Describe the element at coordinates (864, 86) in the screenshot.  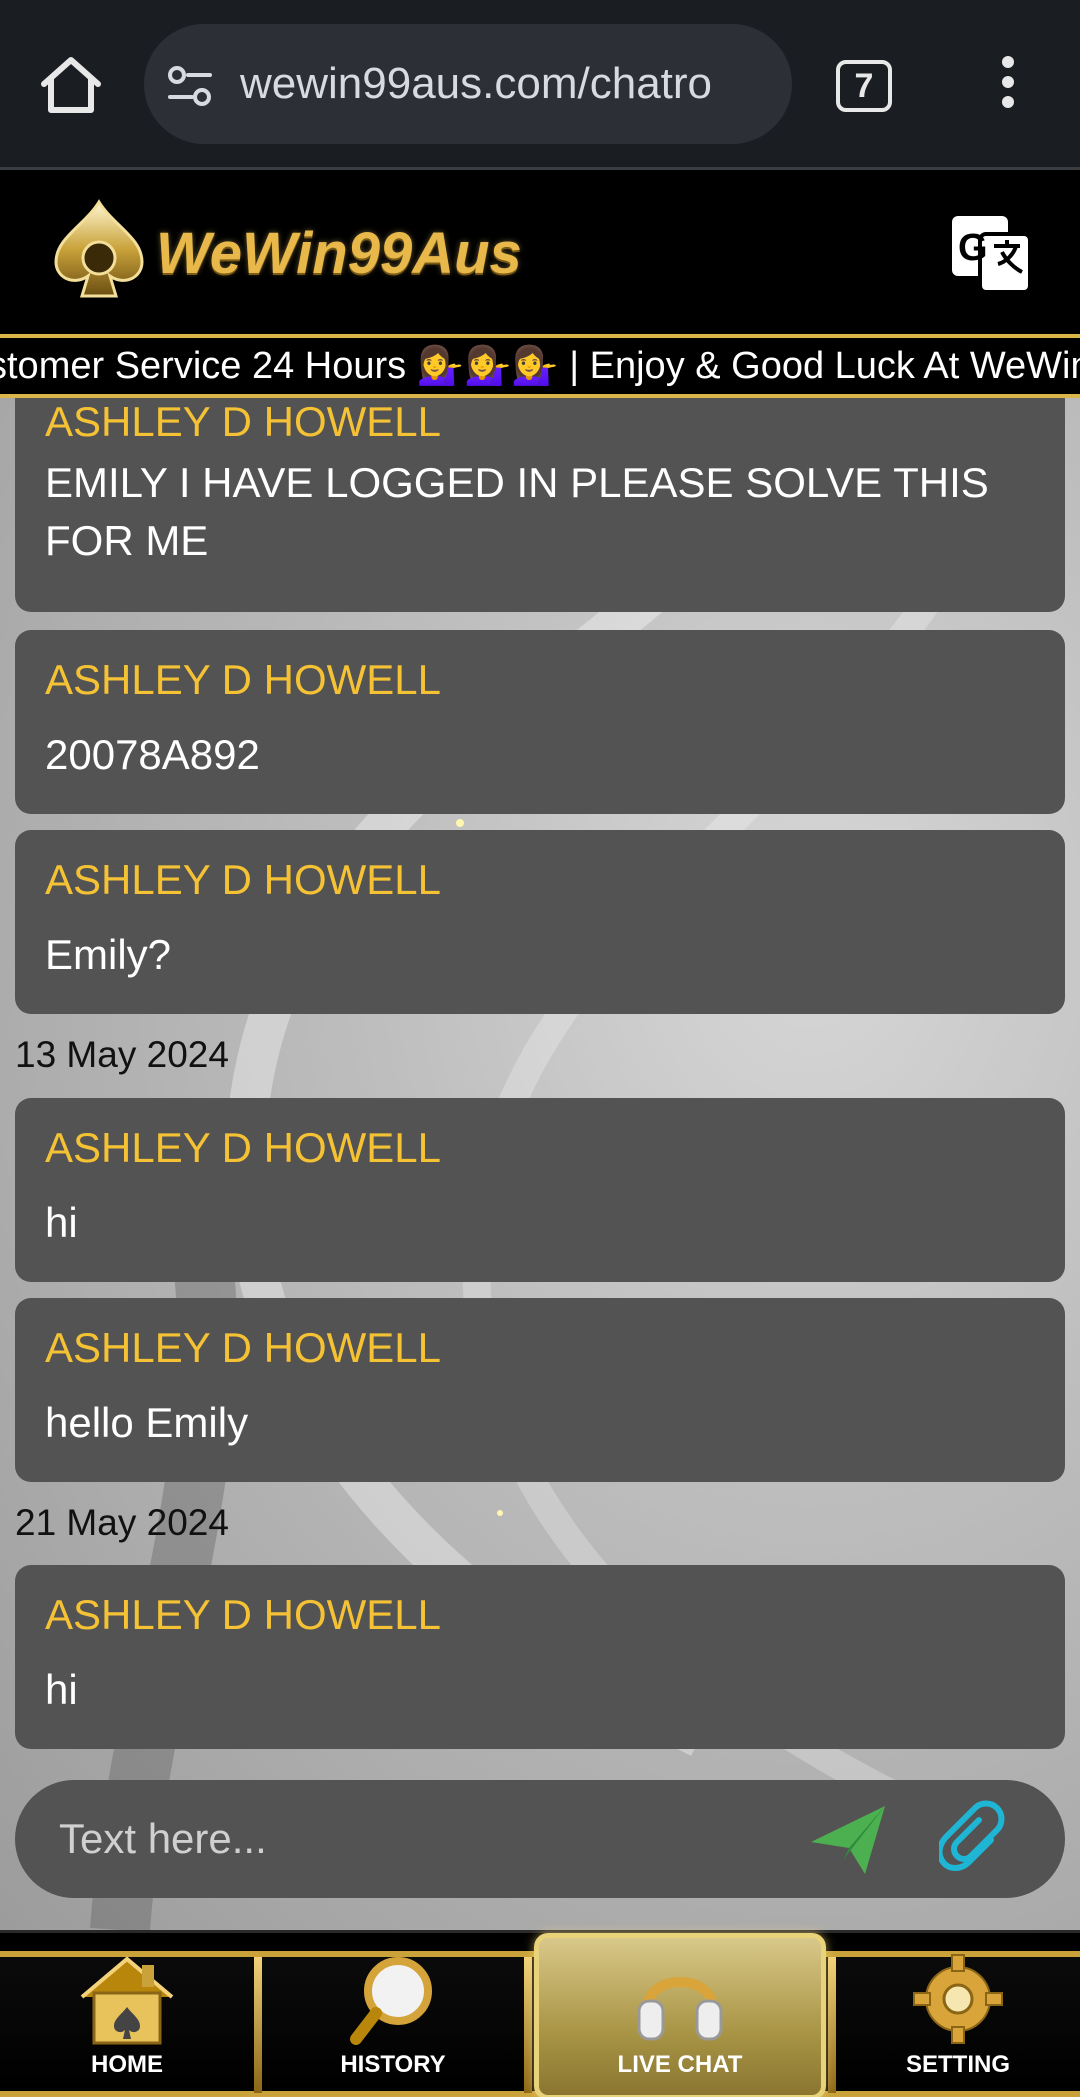
I see `tab-switcher-button: 7` at that location.